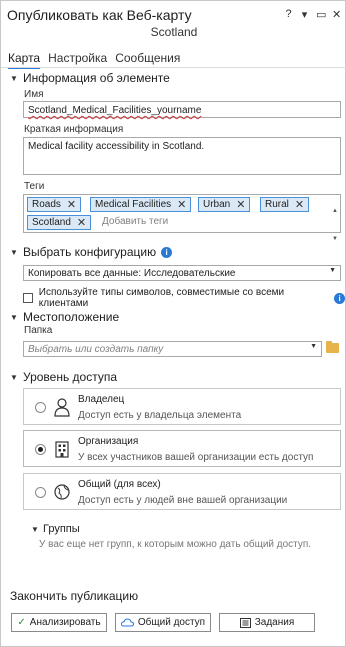  I want to click on public-title: Общий (для всех), so click(119, 484).